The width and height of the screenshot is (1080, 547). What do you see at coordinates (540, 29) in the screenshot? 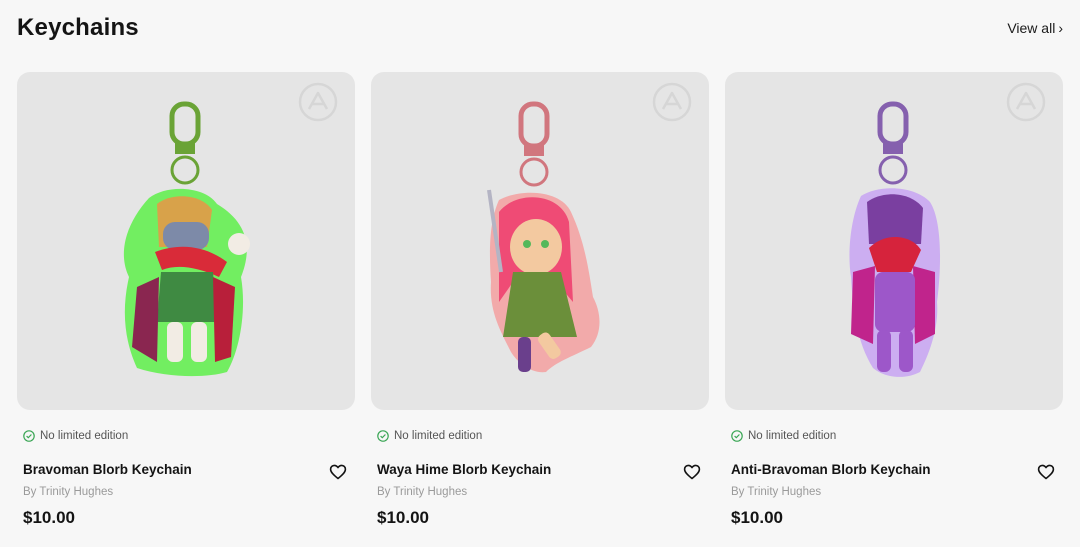
I see `section-header: Keychains View all ›` at bounding box center [540, 29].